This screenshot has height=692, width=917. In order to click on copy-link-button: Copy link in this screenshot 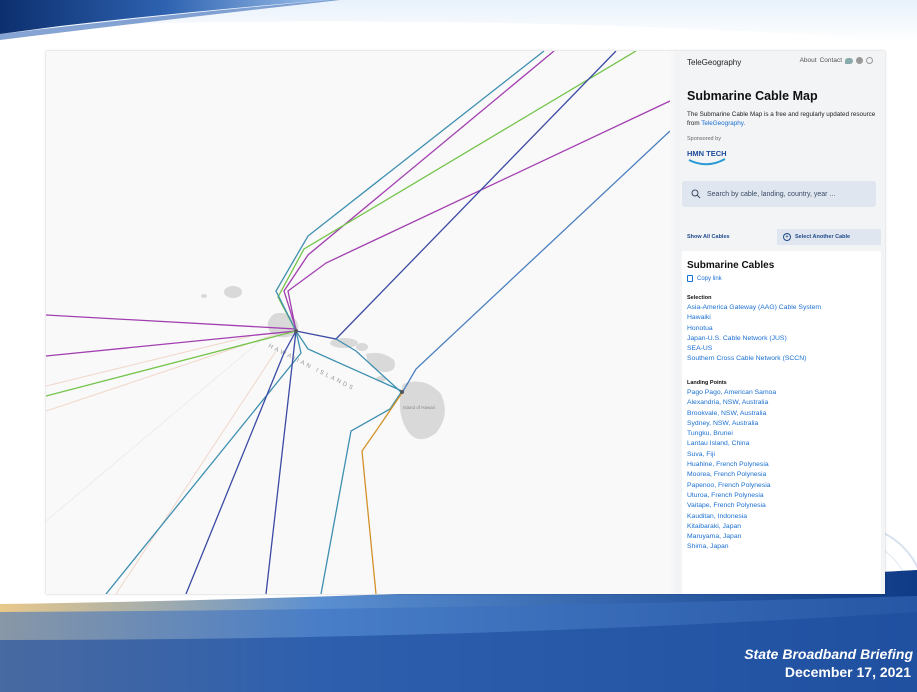, I will do `click(704, 278)`.